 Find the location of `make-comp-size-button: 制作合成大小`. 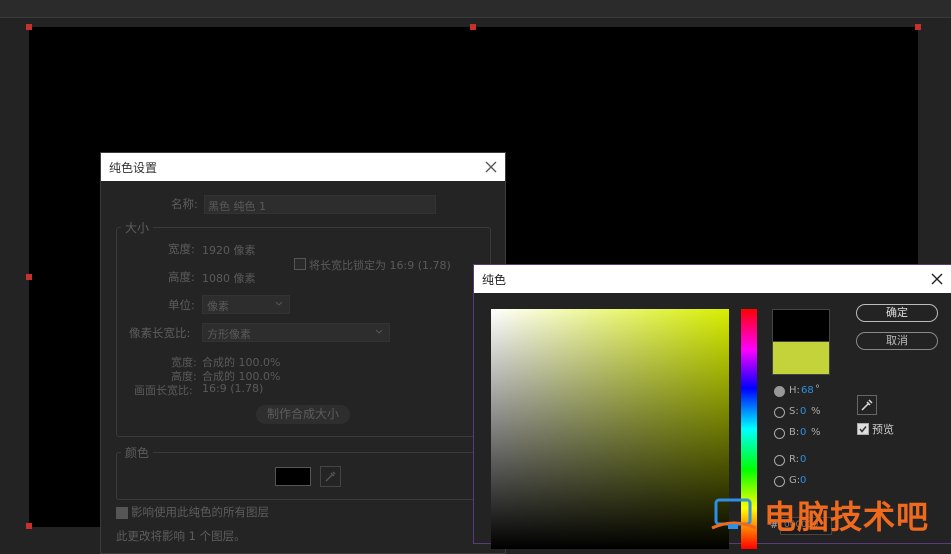

make-comp-size-button: 制作合成大小 is located at coordinates (303, 414).